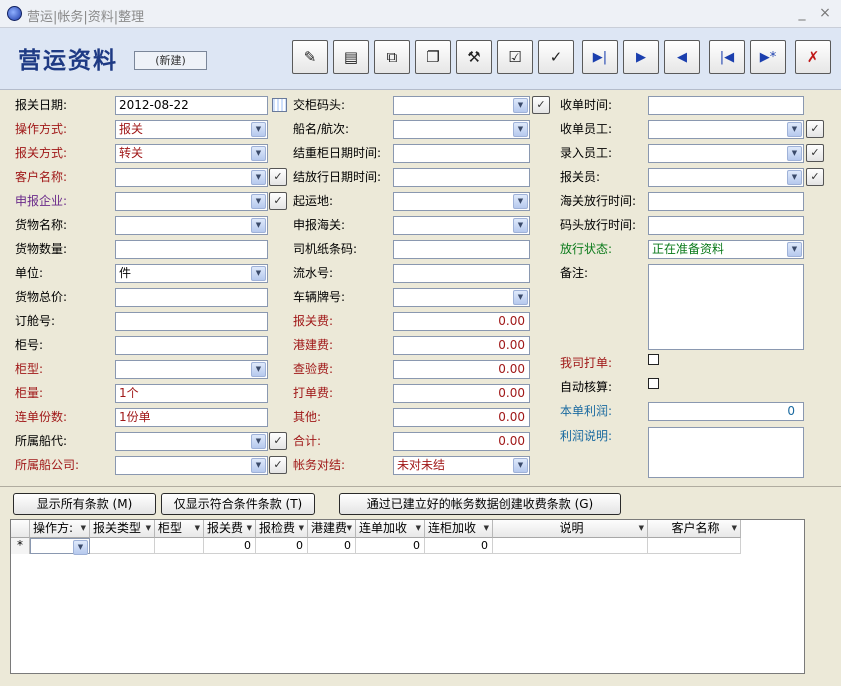  Describe the element at coordinates (392, 57) in the screenshot. I see `copy-icon: ⧉` at that location.